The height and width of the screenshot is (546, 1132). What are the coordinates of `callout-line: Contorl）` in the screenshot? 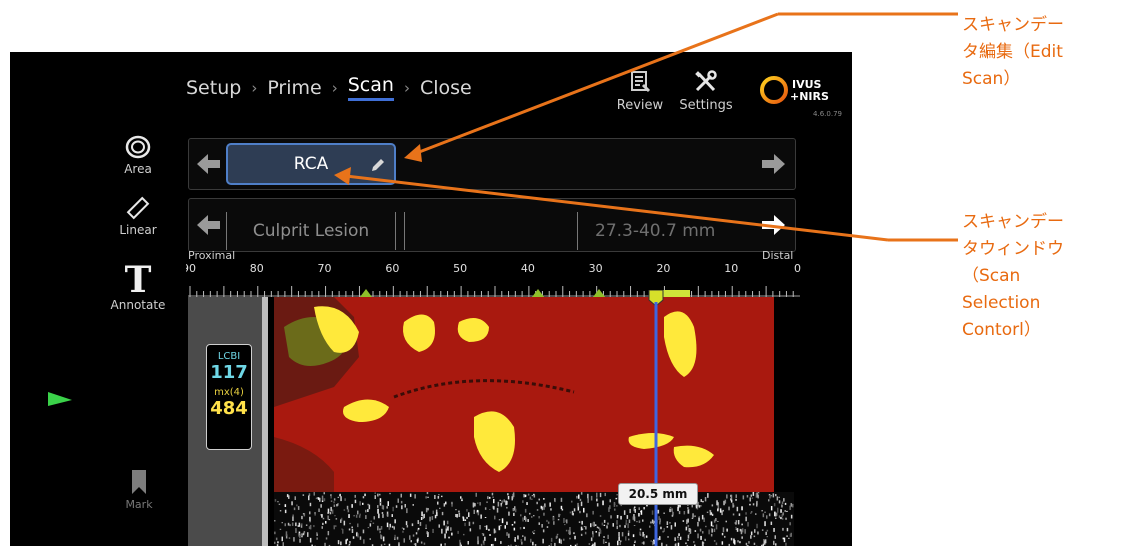 It's located at (1001, 330).